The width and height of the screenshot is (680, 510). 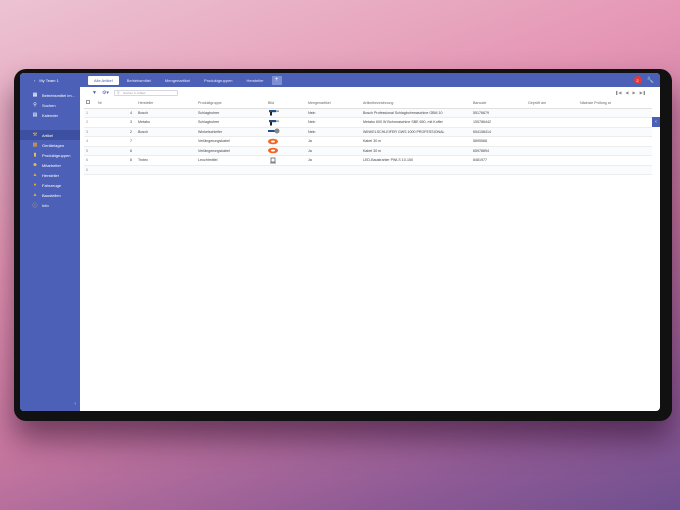 I want to click on last-page-icon: ▶❚, so click(x=643, y=92).